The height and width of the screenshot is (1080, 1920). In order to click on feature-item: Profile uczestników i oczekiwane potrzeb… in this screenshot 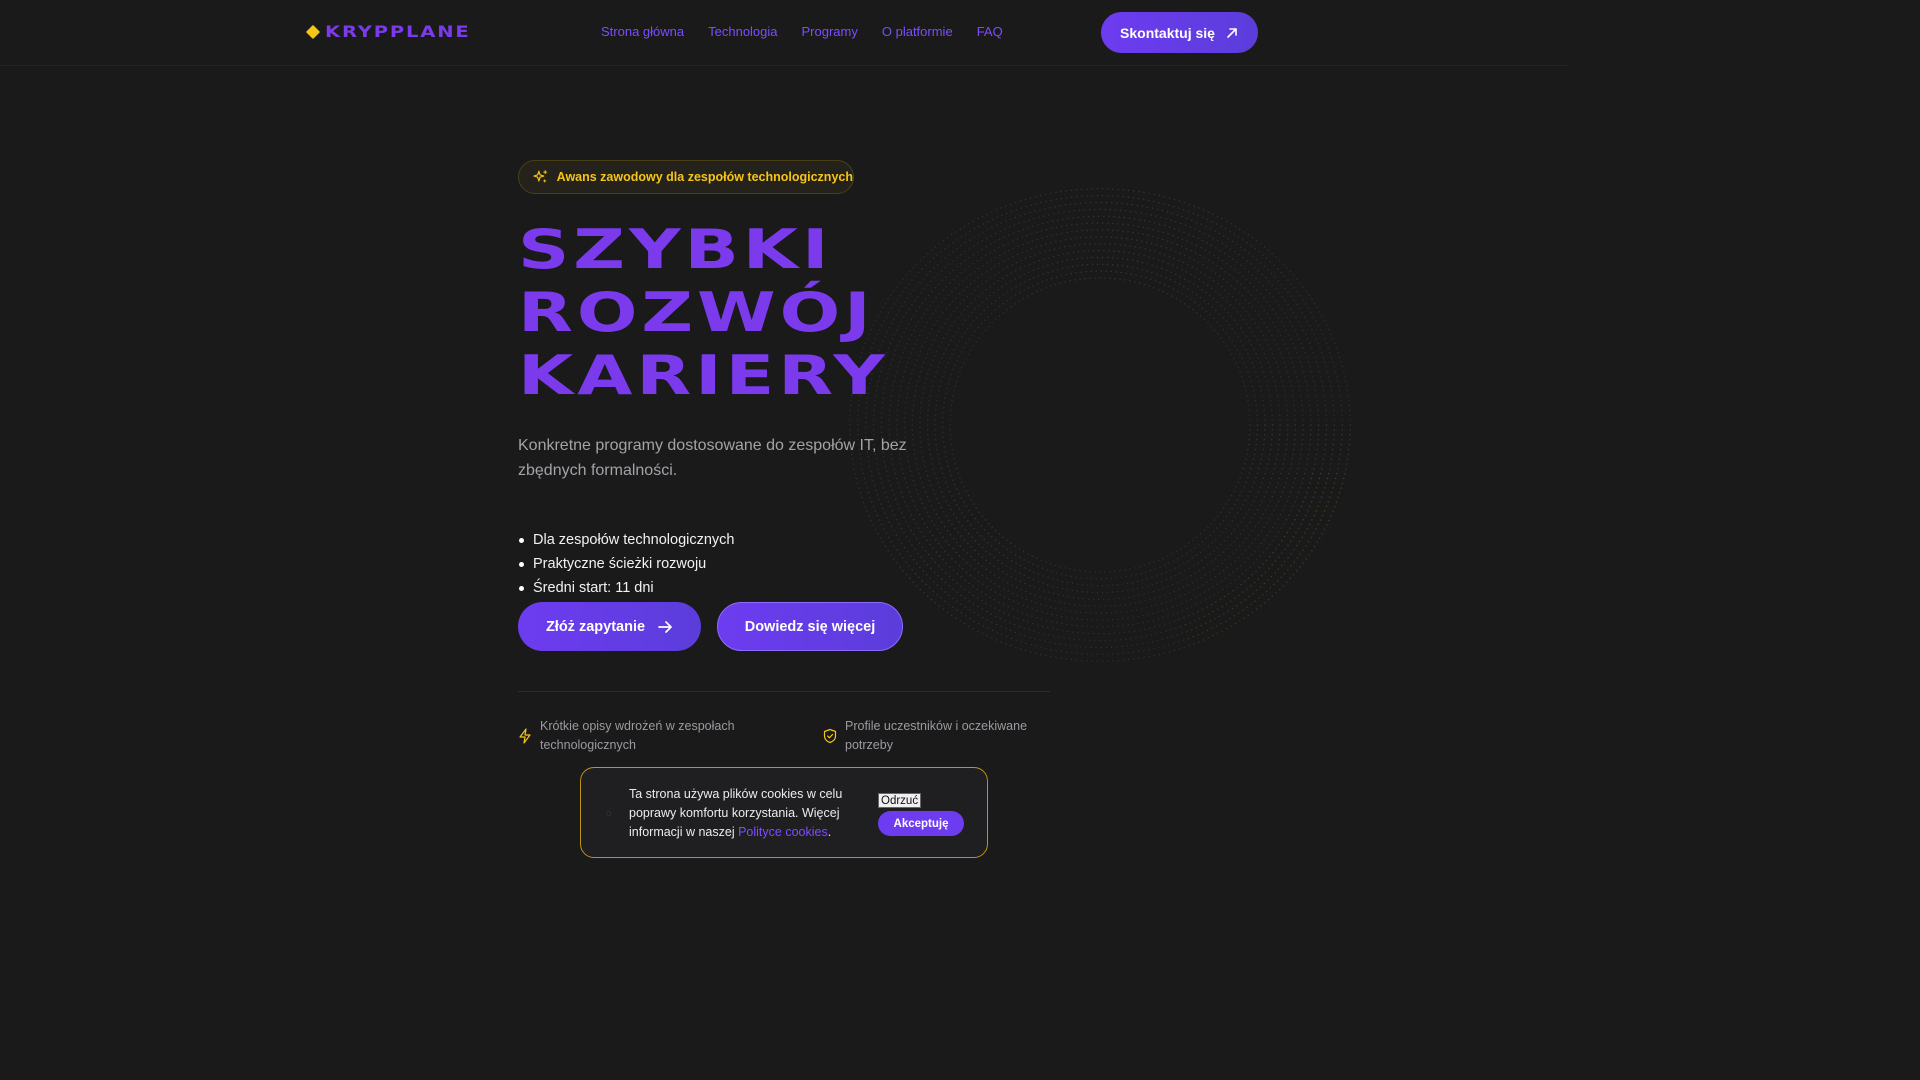, I will do `click(943, 736)`.